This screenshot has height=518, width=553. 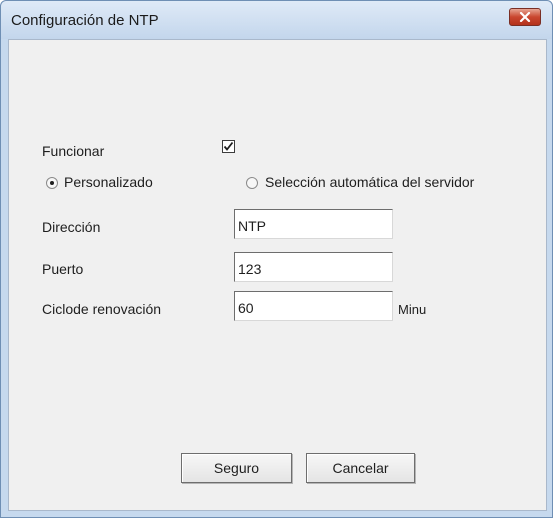 What do you see at coordinates (360, 468) in the screenshot?
I see `cancel-button: Cancelar` at bounding box center [360, 468].